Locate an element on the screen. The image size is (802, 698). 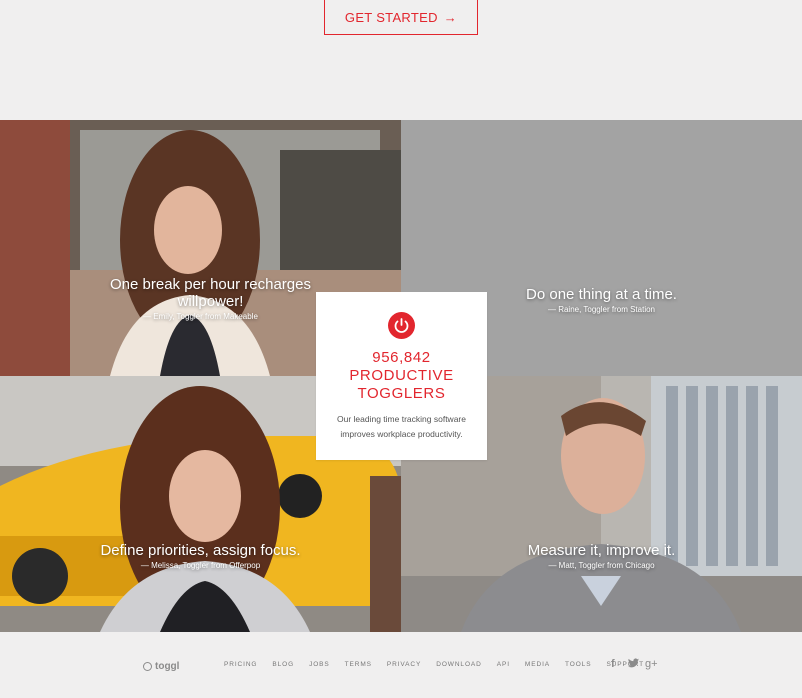
count-line2: TOGGLERS is located at coordinates (401, 393).